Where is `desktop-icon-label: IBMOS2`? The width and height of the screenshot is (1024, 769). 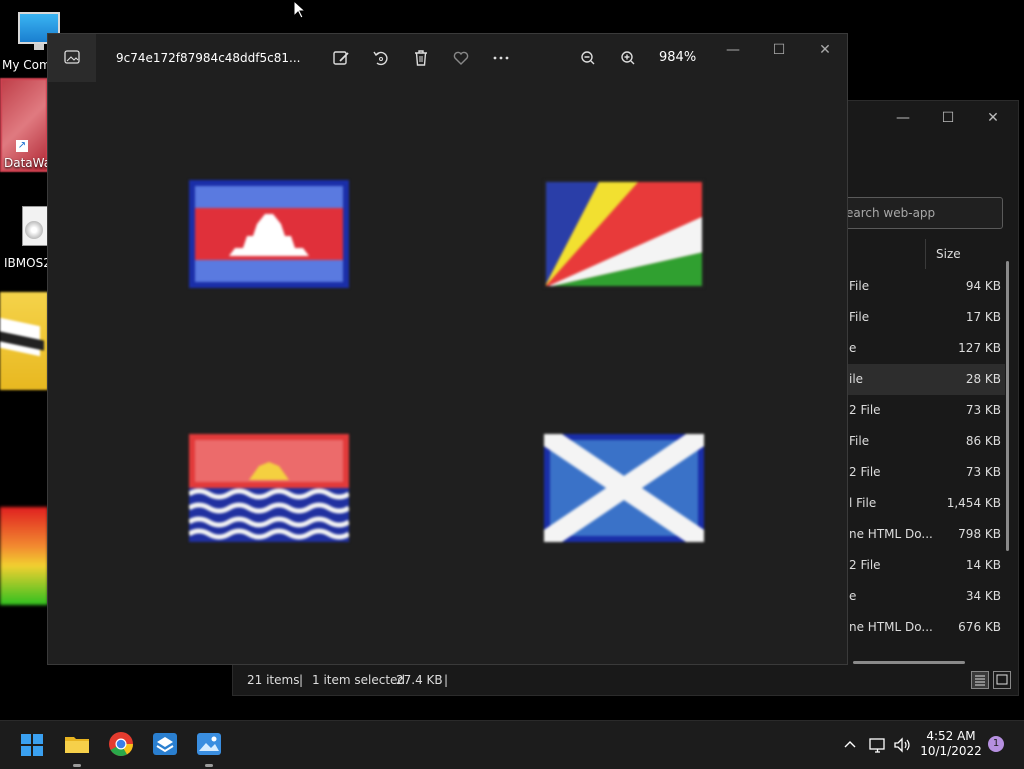 desktop-icon-label: IBMOS2 is located at coordinates (27, 263).